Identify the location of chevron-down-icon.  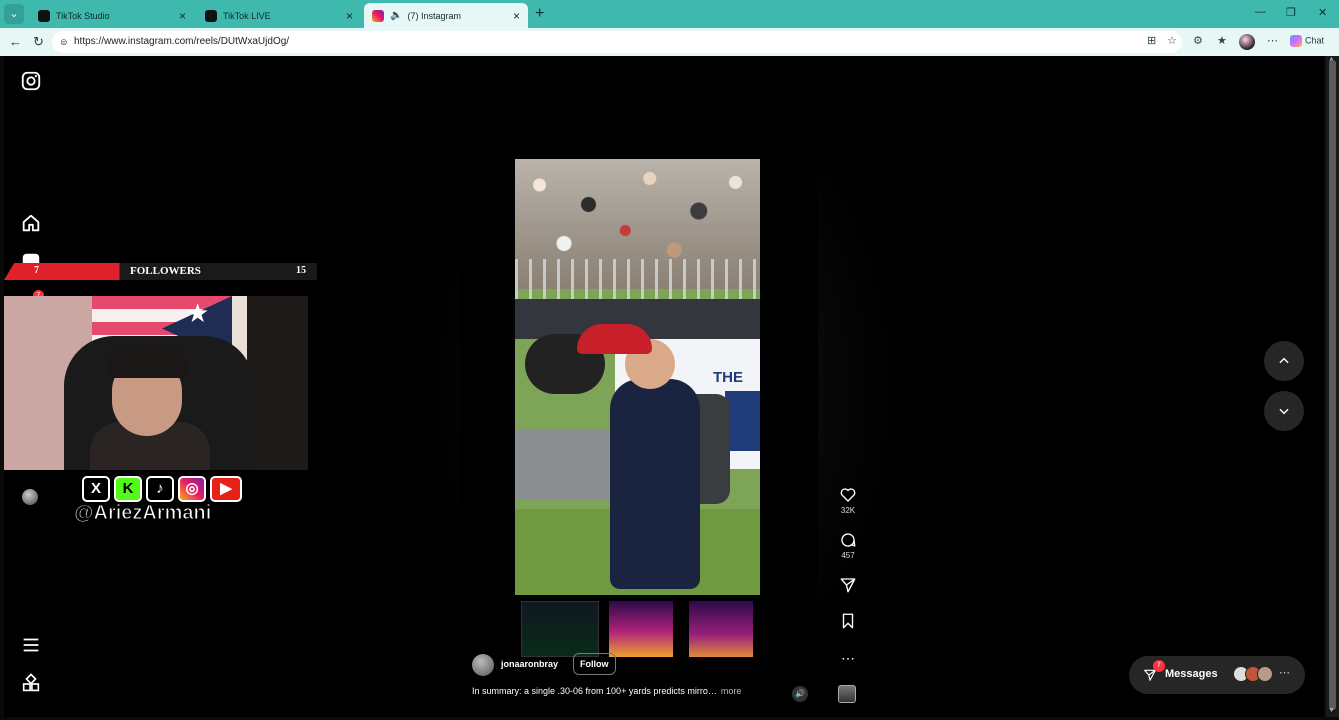
(1284, 411).